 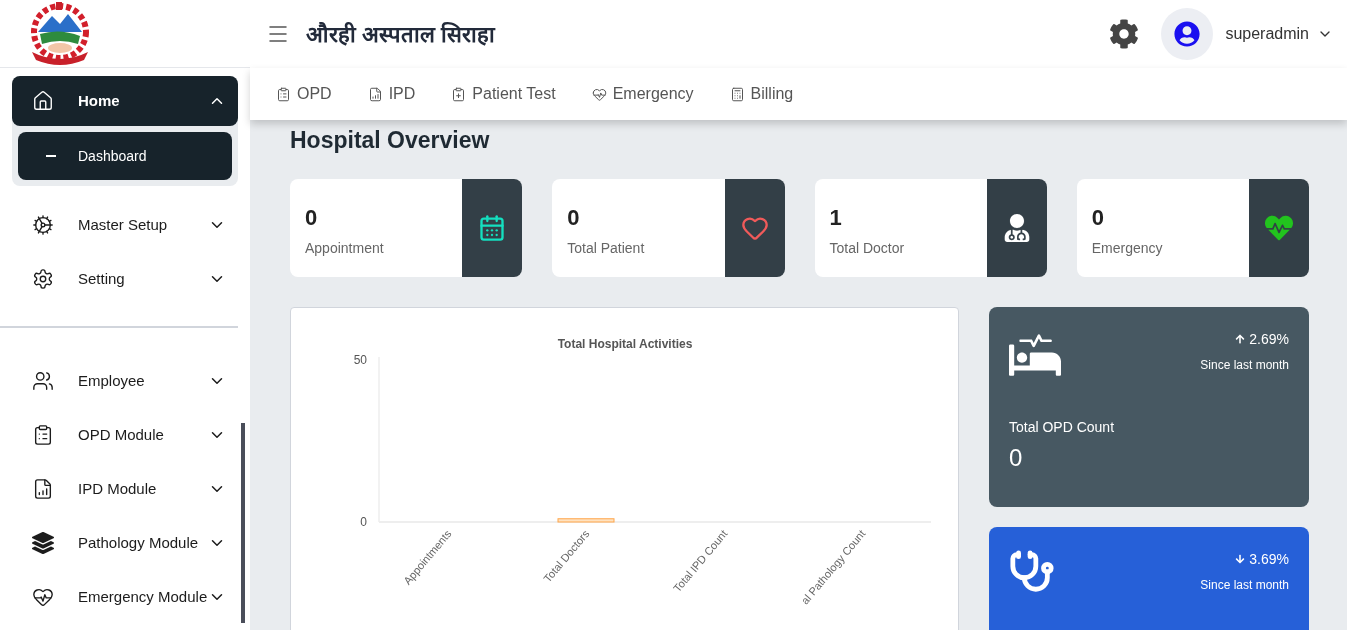 I want to click on nav-tab: IPD, so click(x=391, y=94).